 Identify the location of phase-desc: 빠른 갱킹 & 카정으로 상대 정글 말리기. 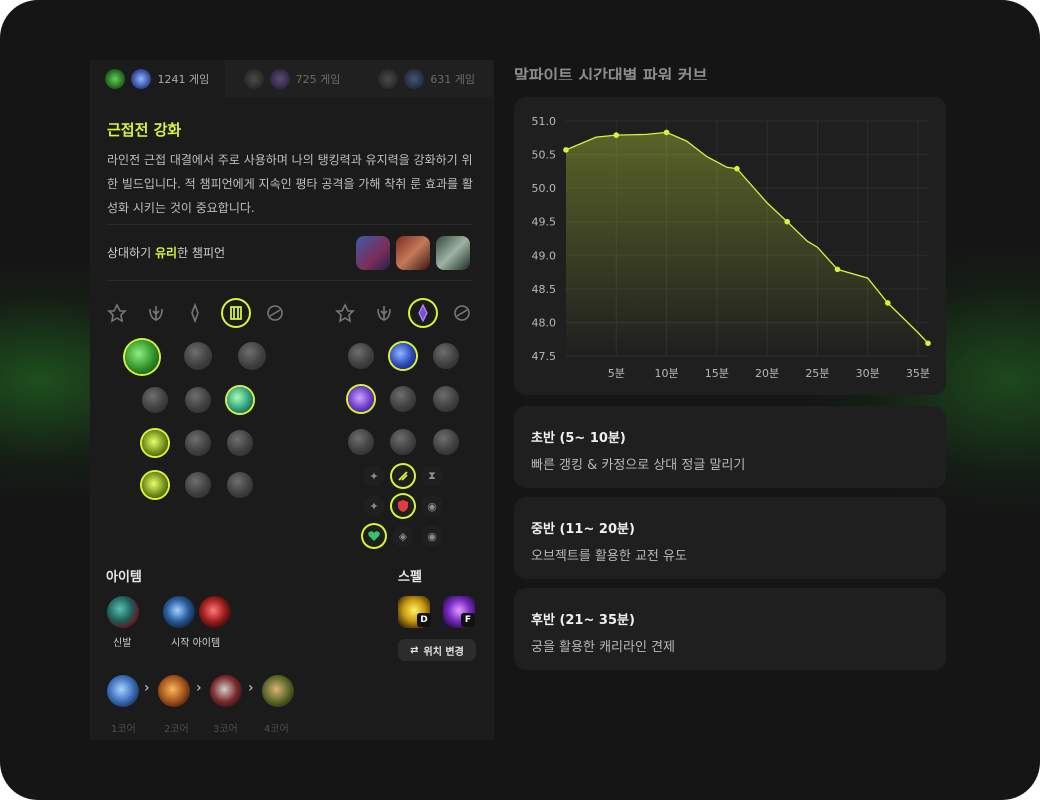
(638, 465).